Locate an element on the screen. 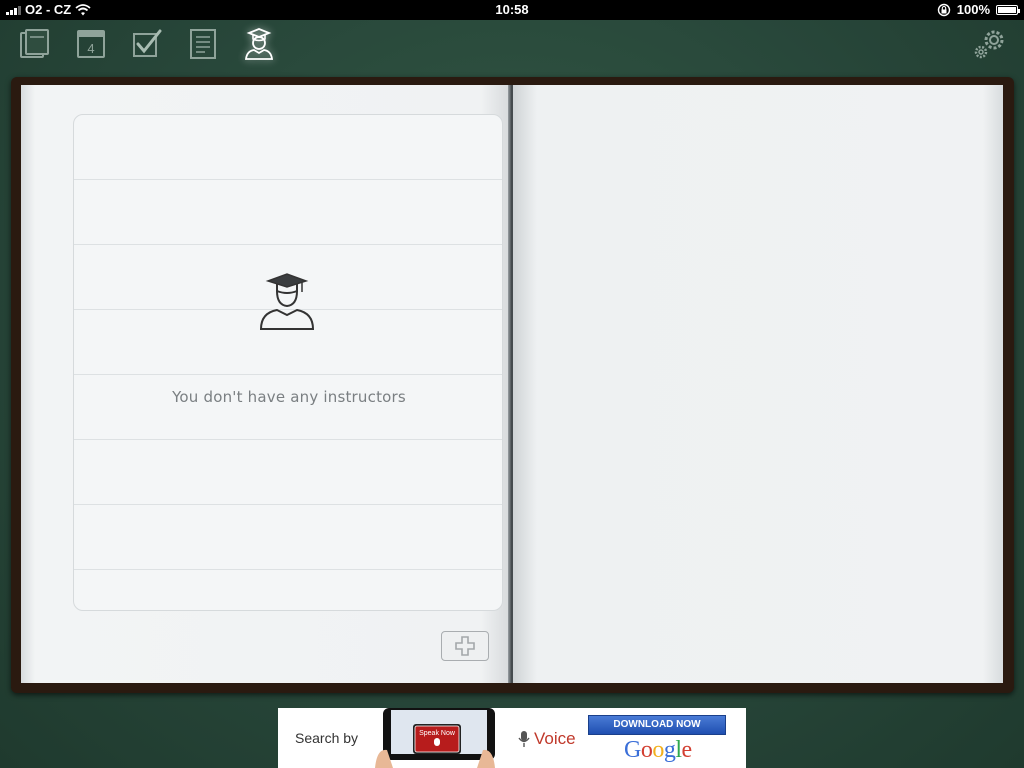 Image resolution: width=1024 pixels, height=768 pixels. notebooks-icon is located at coordinates (34, 43).